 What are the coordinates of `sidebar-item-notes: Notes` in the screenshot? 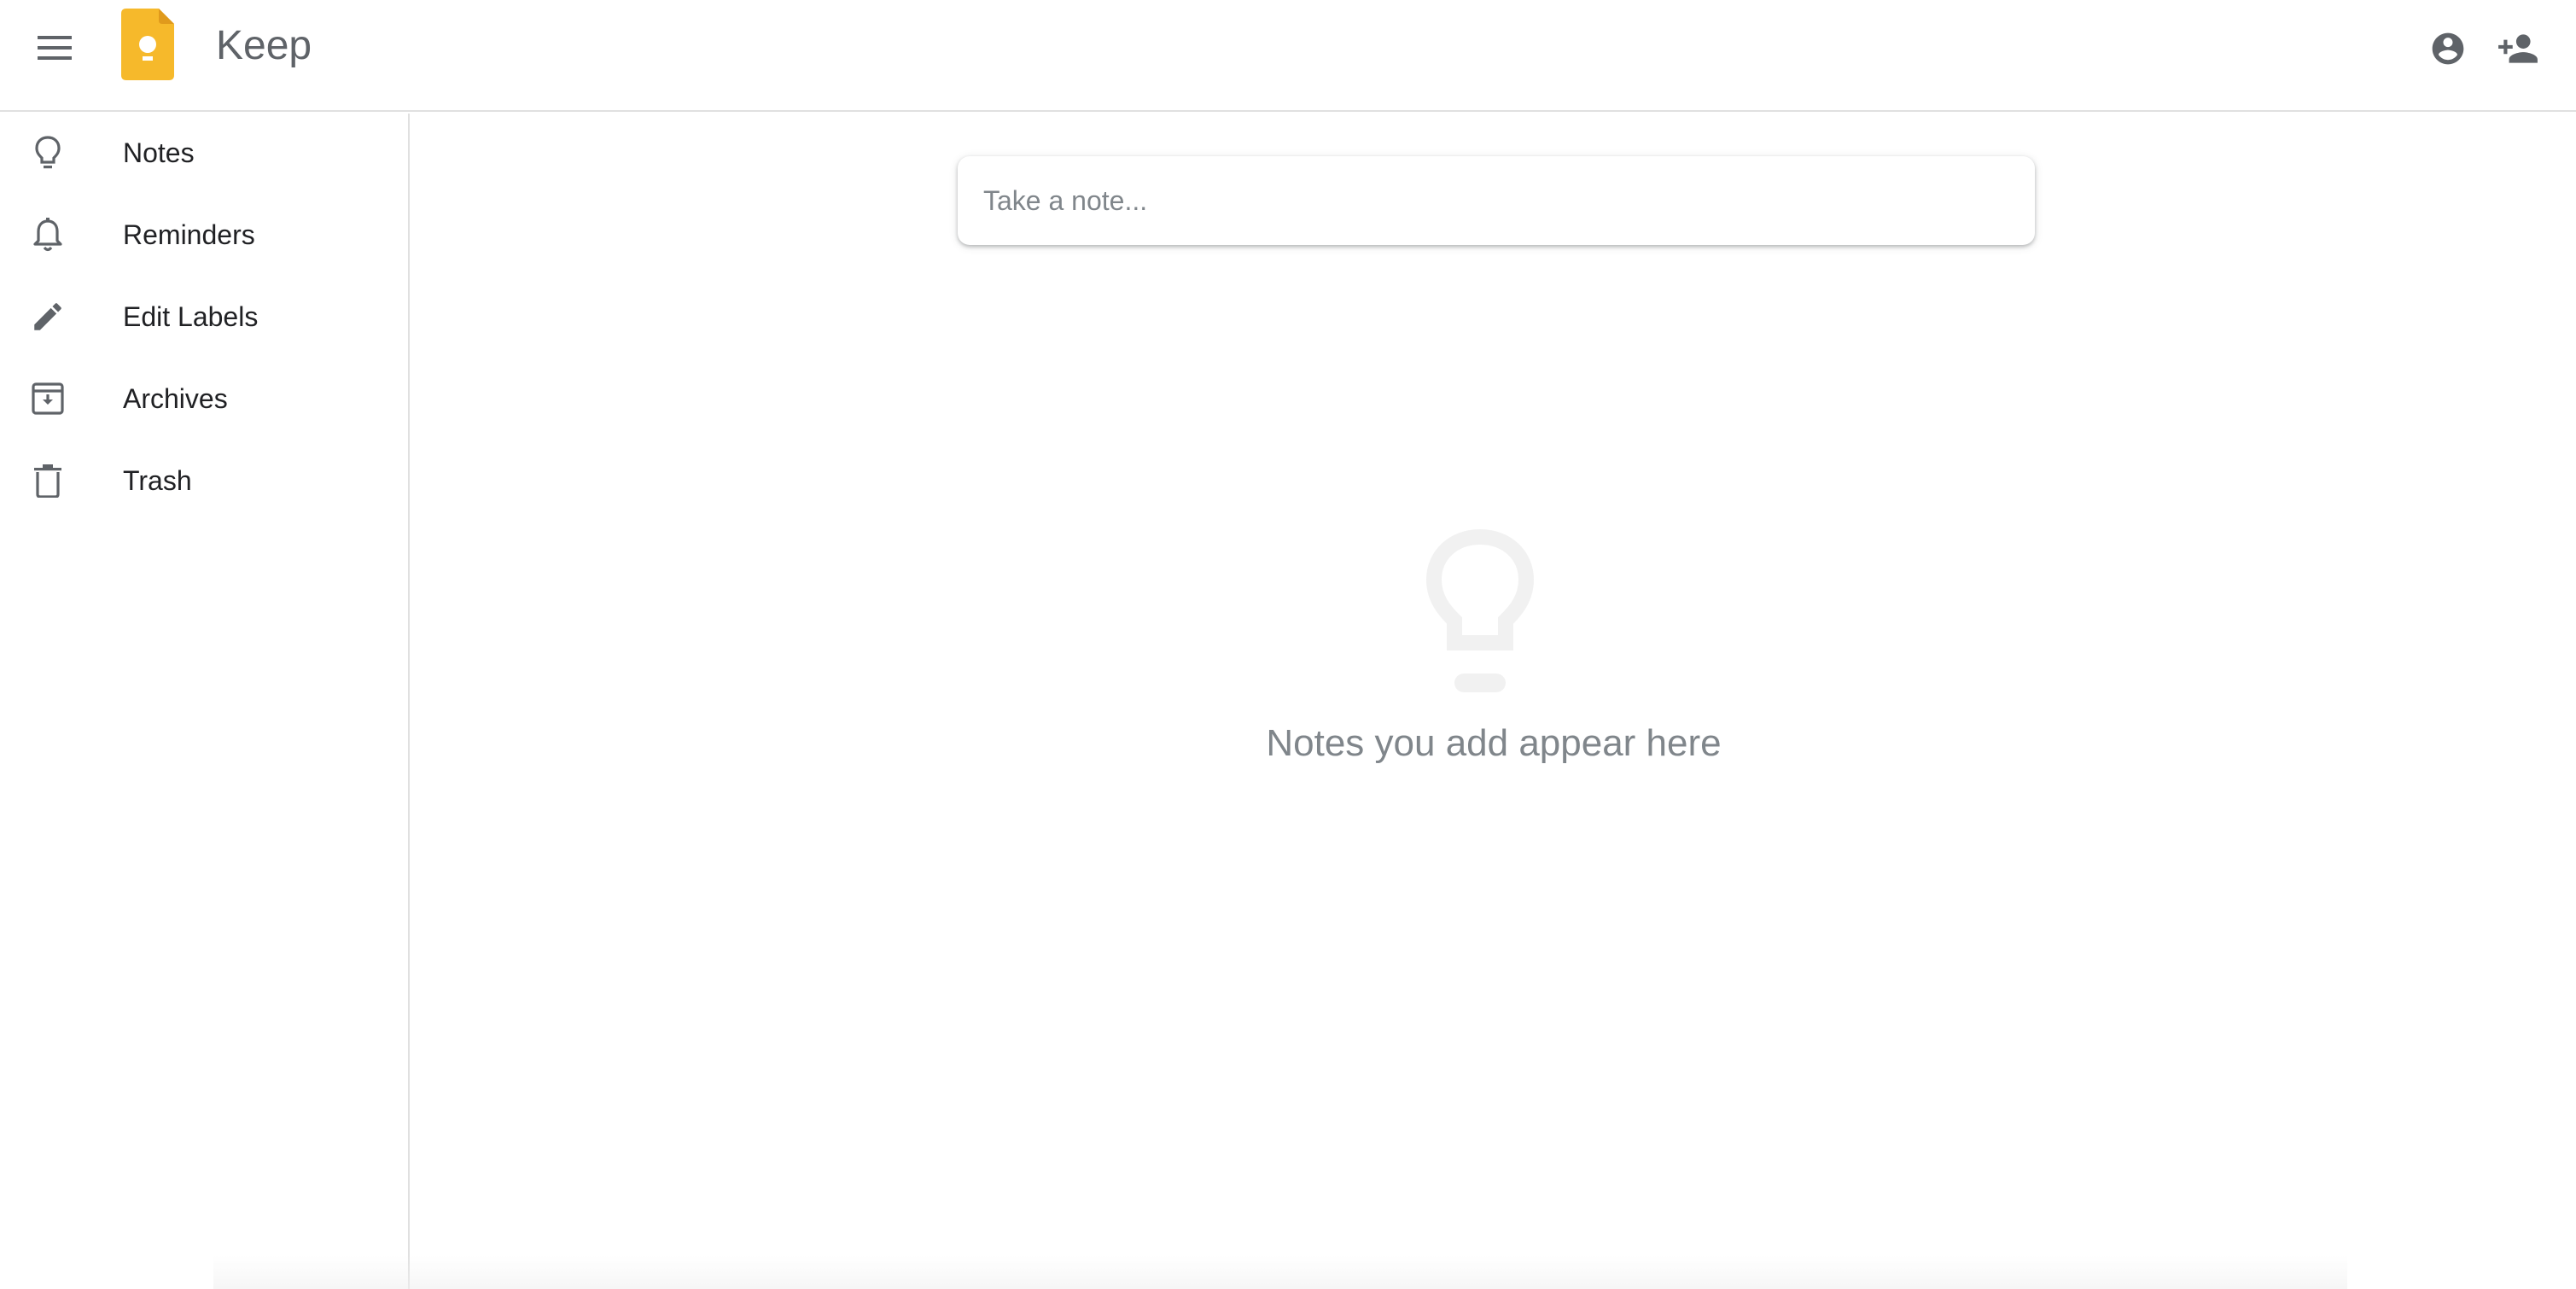 It's located at (204, 154).